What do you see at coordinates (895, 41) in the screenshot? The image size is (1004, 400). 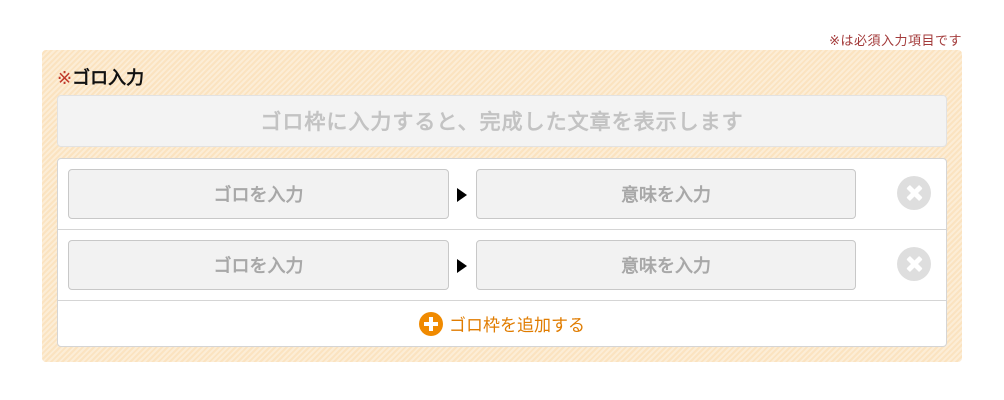 I see `required-note: ※は必須入力項目です` at bounding box center [895, 41].